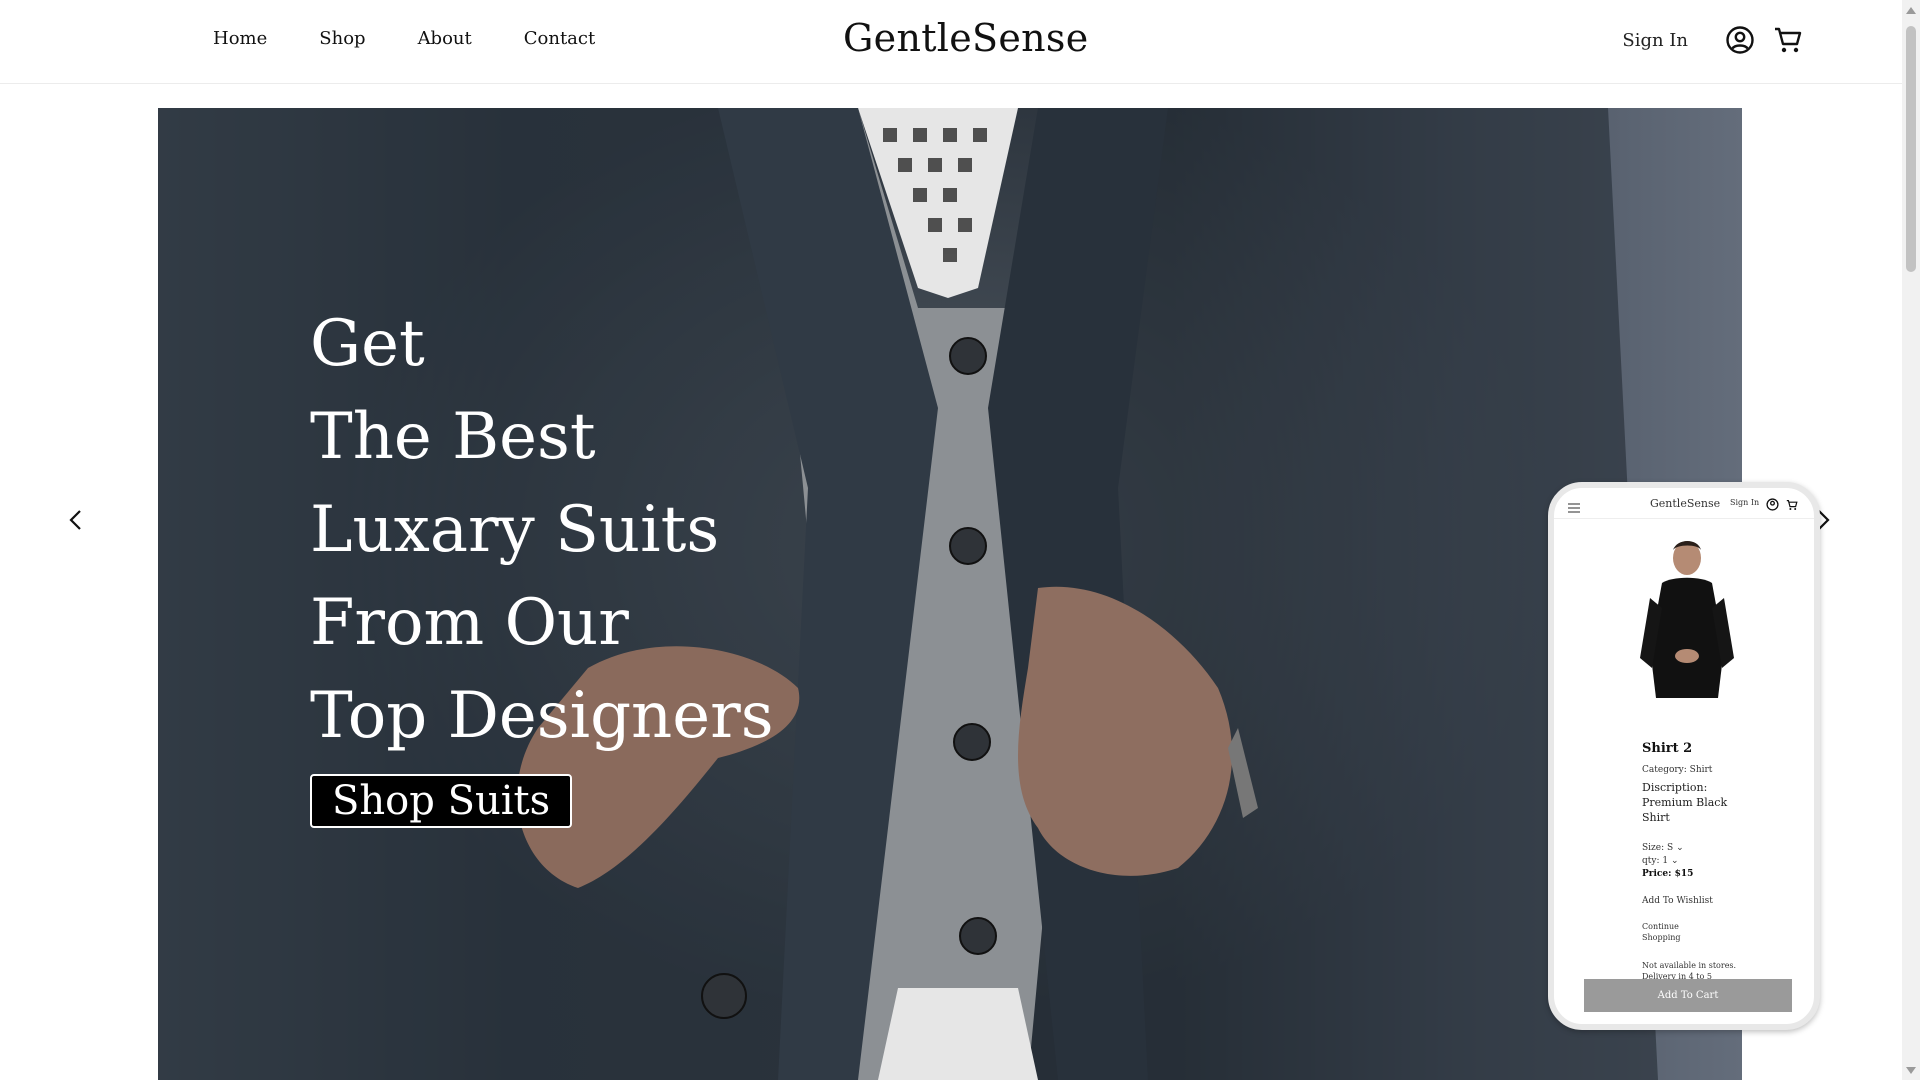 This screenshot has height=1080, width=1920. What do you see at coordinates (1667, 748) in the screenshot?
I see `product-title: Shirt 2` at bounding box center [1667, 748].